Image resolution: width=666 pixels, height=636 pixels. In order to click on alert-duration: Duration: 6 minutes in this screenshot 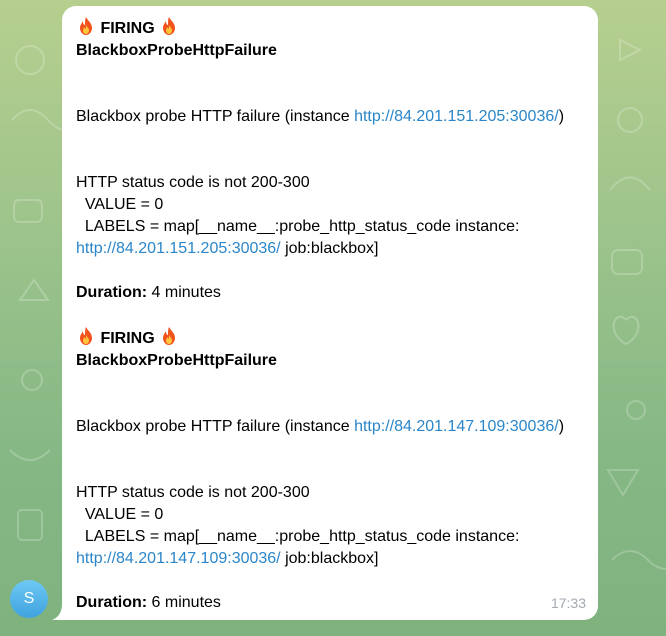, I will do `click(330, 603)`.